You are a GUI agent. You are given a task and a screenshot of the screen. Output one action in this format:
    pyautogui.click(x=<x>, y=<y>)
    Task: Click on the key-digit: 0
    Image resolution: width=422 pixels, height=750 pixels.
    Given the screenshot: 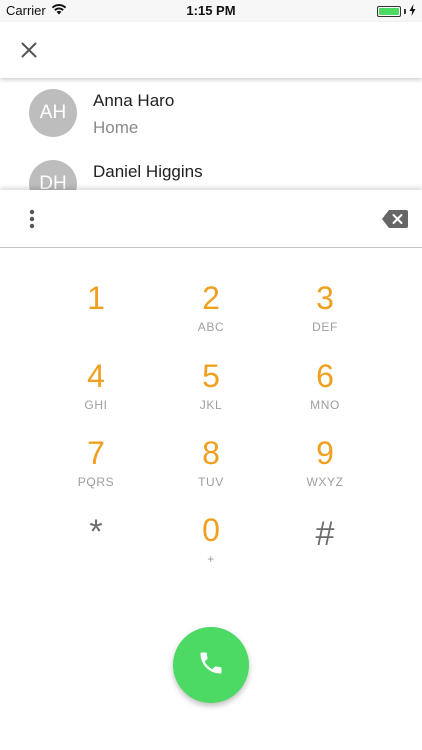 What is the action you would take?
    pyautogui.click(x=211, y=530)
    